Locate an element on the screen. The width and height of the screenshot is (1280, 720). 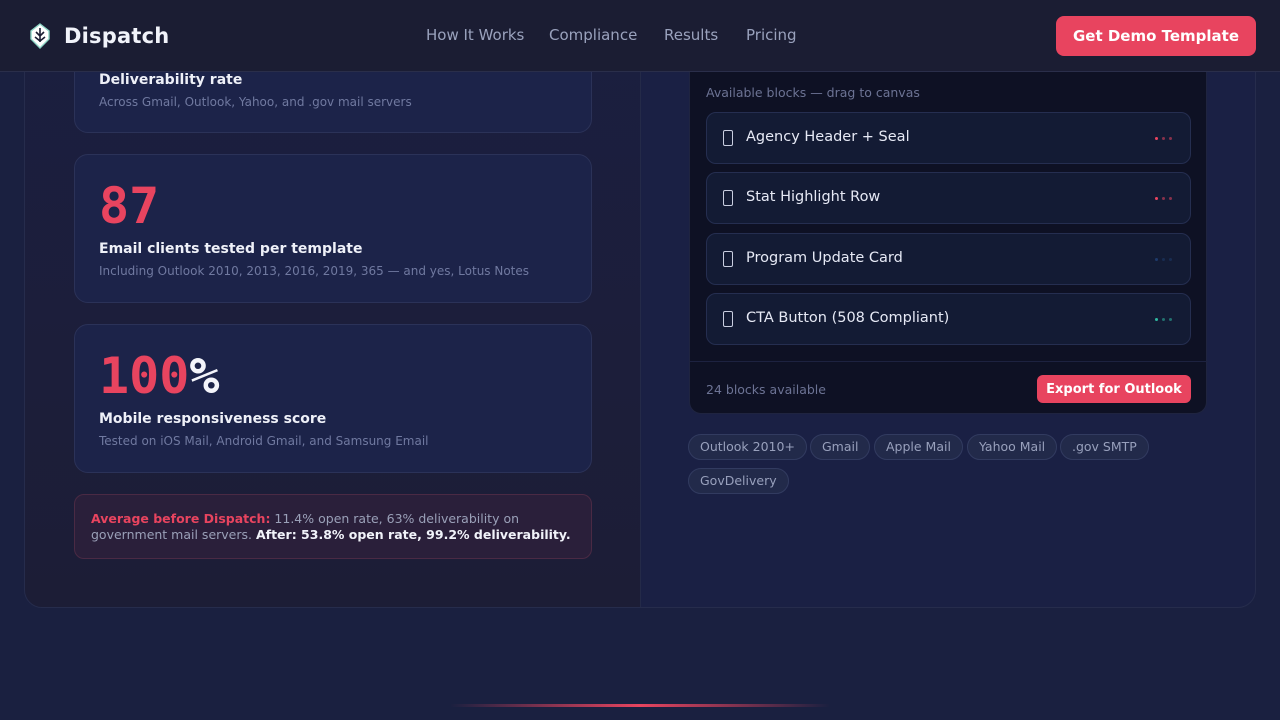
chip-govdelivery: GovDelivery is located at coordinates (738, 481).